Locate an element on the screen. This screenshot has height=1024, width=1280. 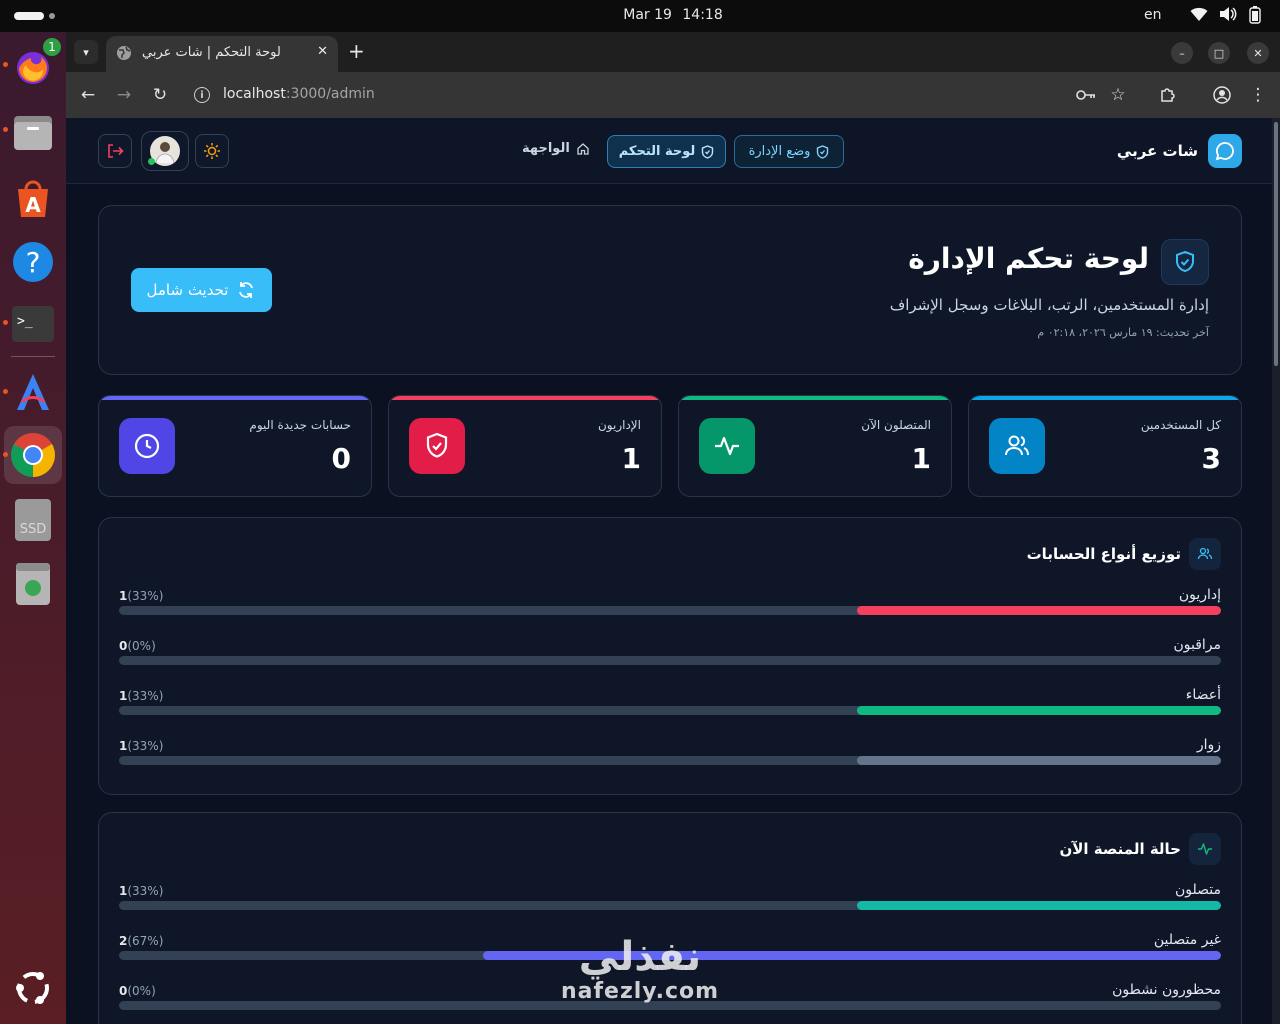
browser-tab-bar: ▾ لوحة التحكم | شات عربي ✕ + – □ ✕ is located at coordinates (673, 52).